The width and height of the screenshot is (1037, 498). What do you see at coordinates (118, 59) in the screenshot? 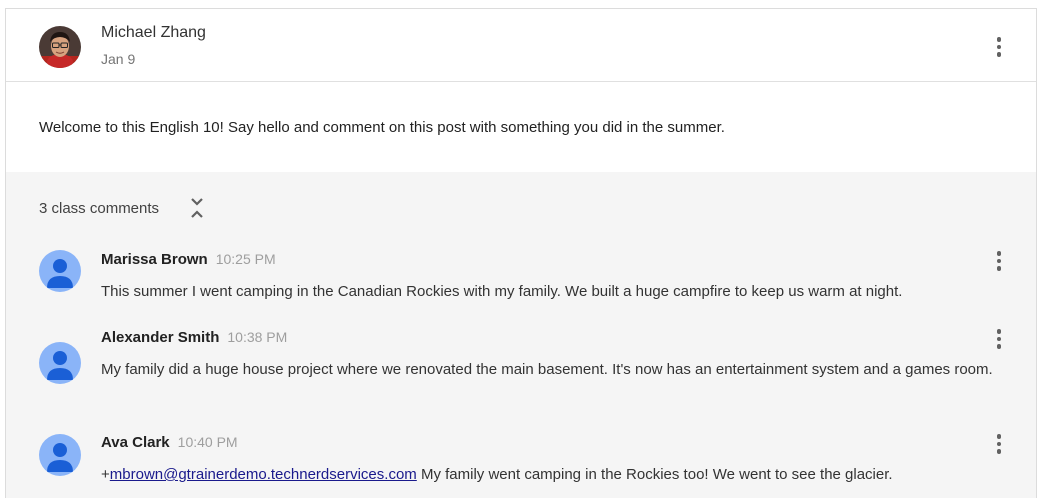
I see `post-date: Jan 9` at bounding box center [118, 59].